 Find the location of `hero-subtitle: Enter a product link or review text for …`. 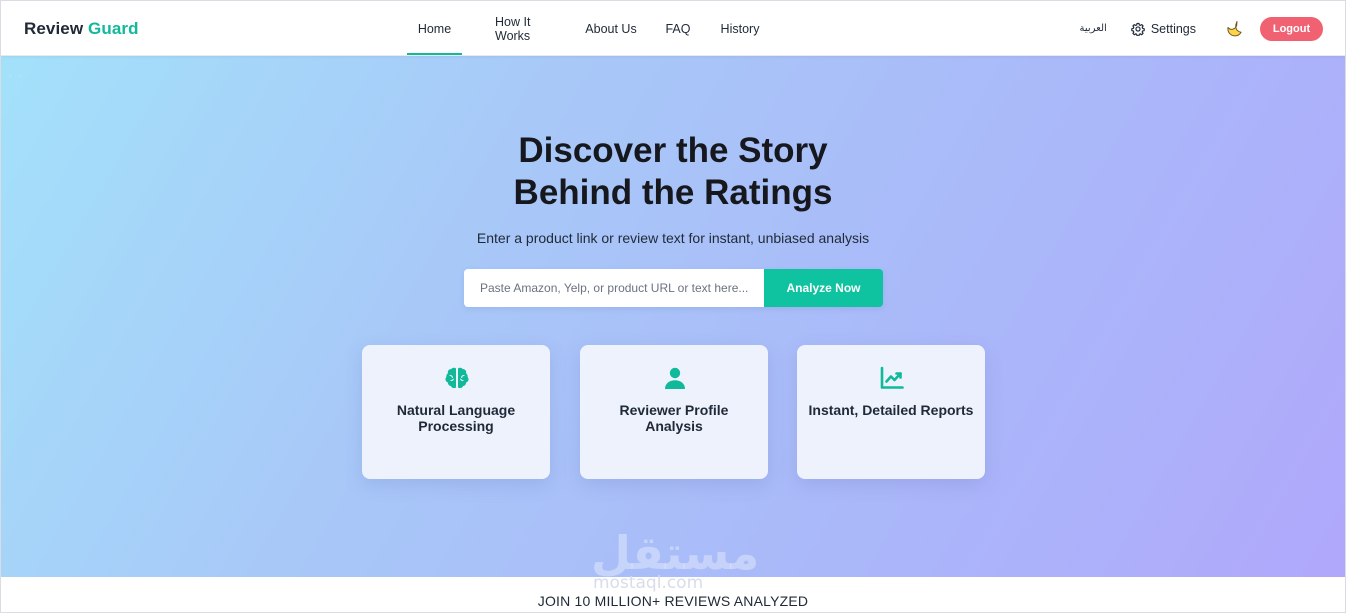

hero-subtitle: Enter a product link or review text for … is located at coordinates (673, 238).